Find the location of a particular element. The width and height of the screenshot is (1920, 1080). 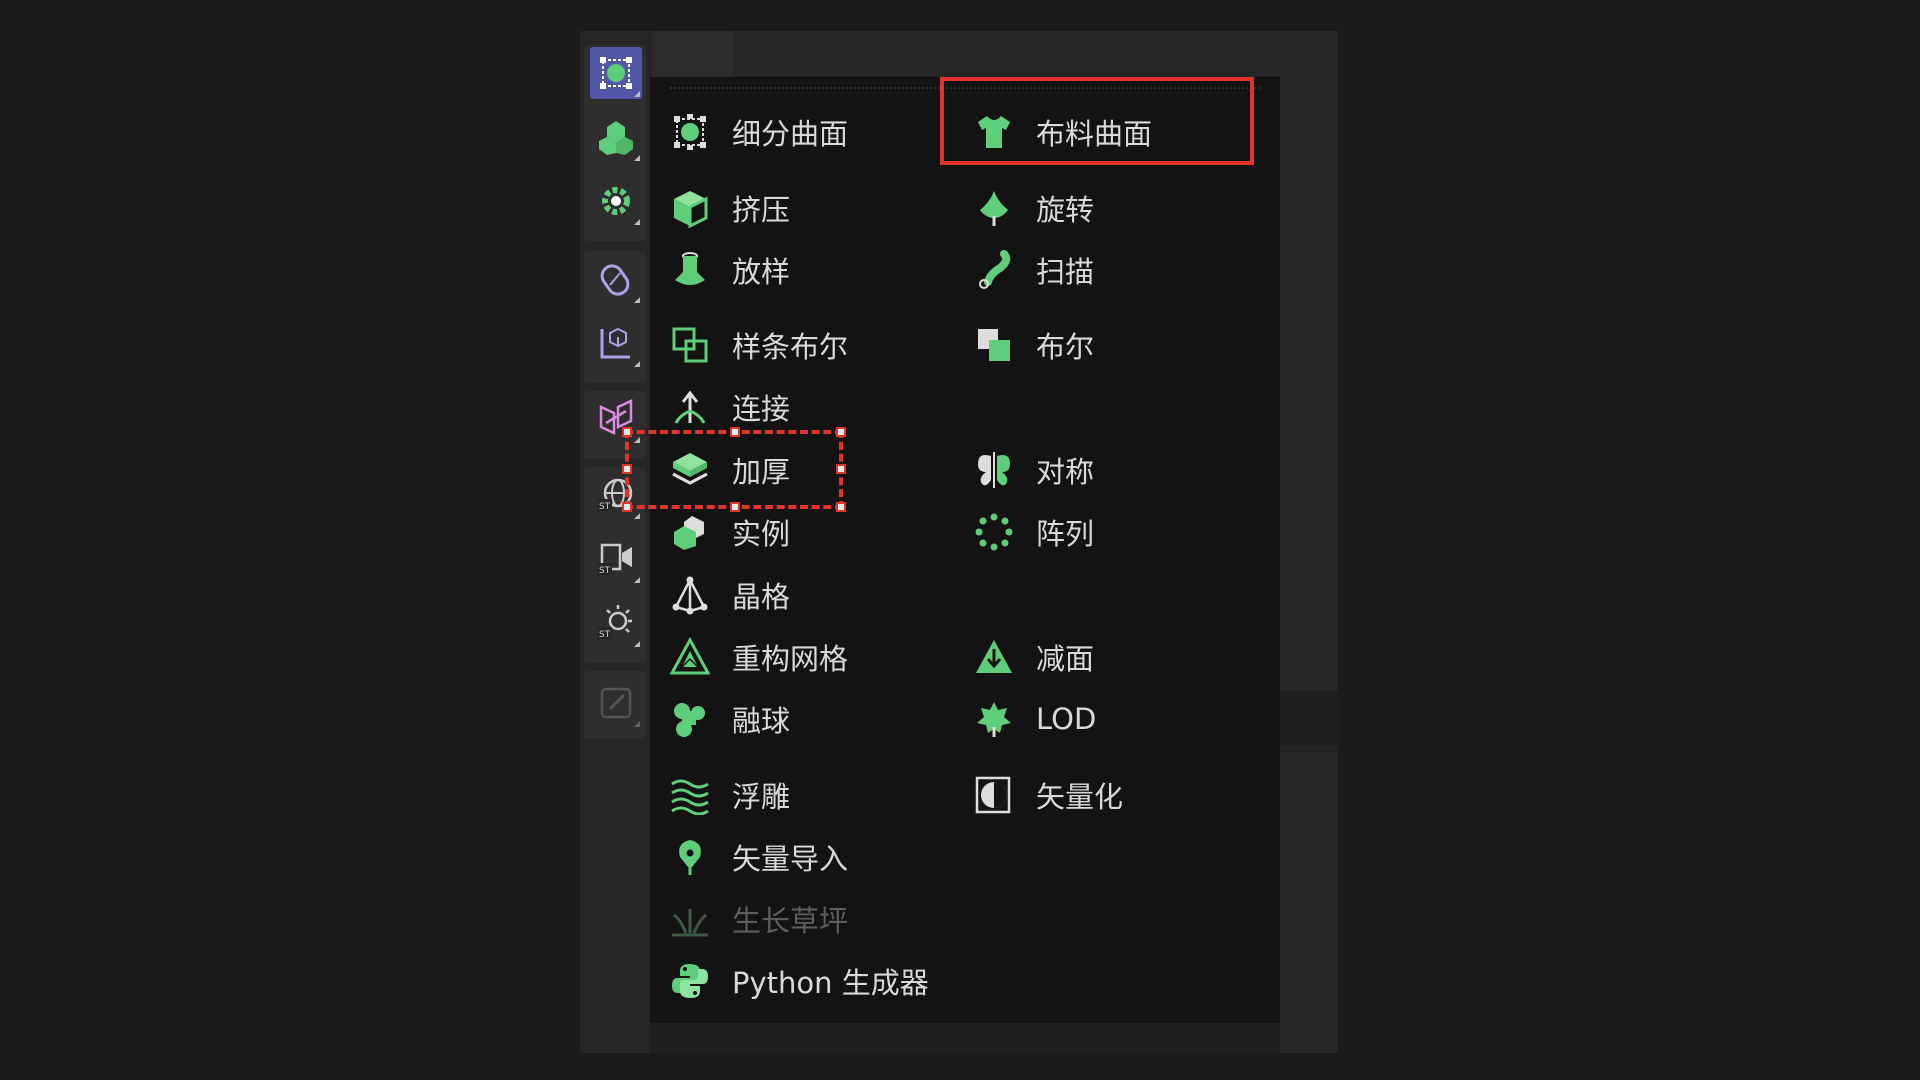

spline-tool-button is located at coordinates (616, 279).